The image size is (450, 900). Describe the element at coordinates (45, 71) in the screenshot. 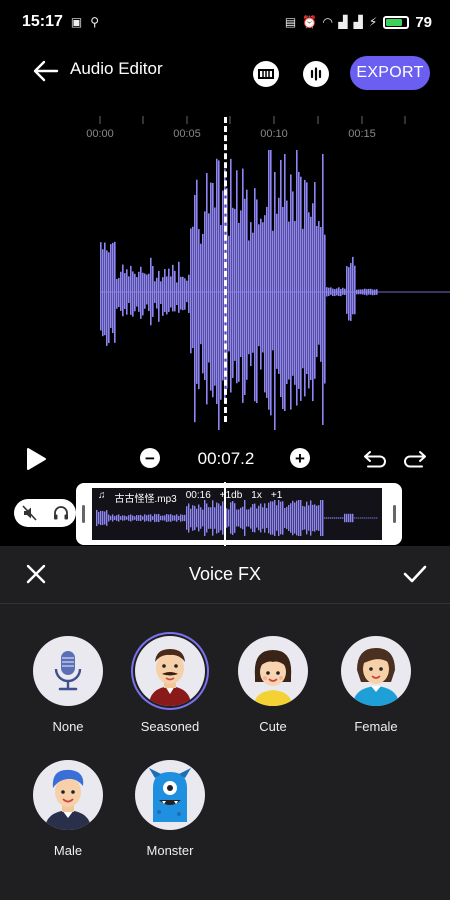

I see `back-arrow-icon` at that location.